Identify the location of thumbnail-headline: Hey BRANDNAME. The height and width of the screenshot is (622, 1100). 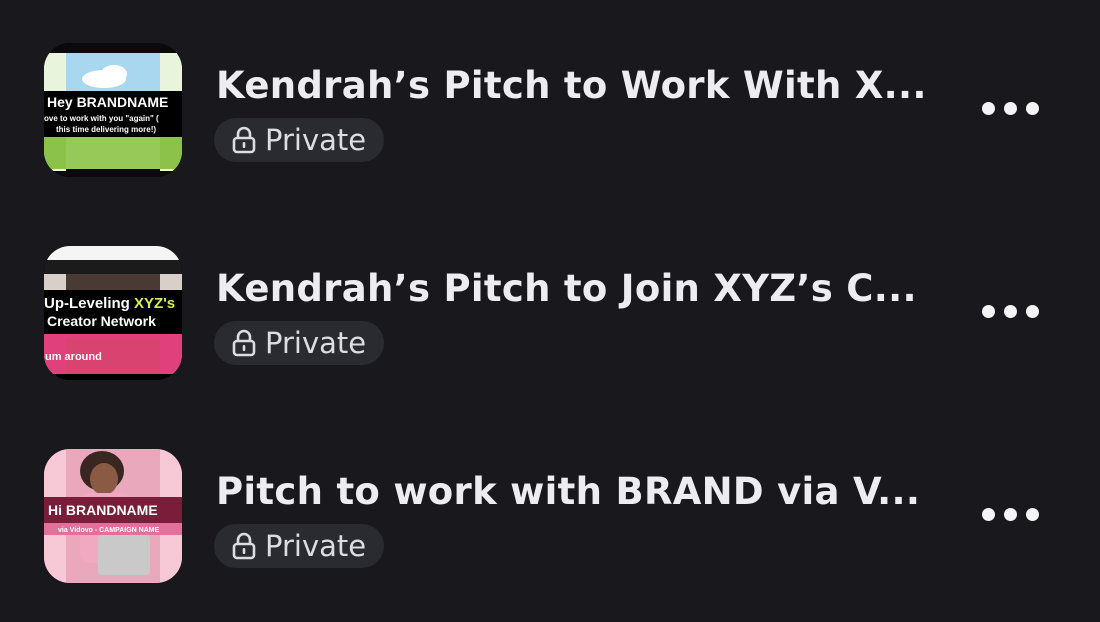
(107, 102).